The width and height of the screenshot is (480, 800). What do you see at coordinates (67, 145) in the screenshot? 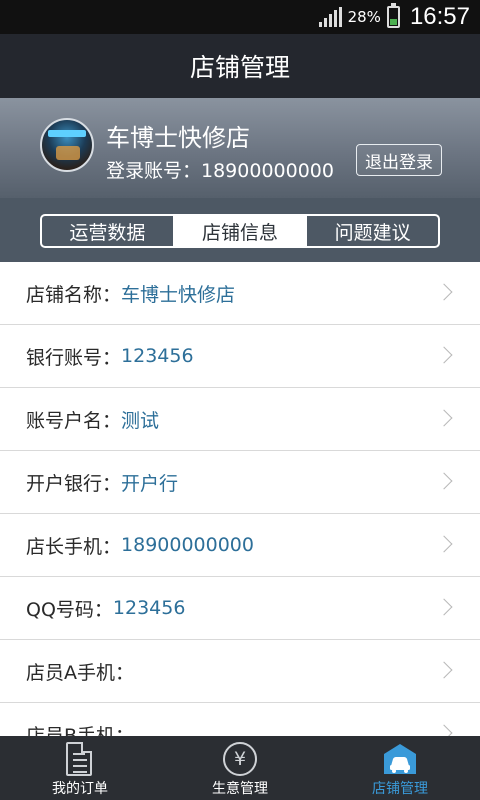
I see `avatar` at bounding box center [67, 145].